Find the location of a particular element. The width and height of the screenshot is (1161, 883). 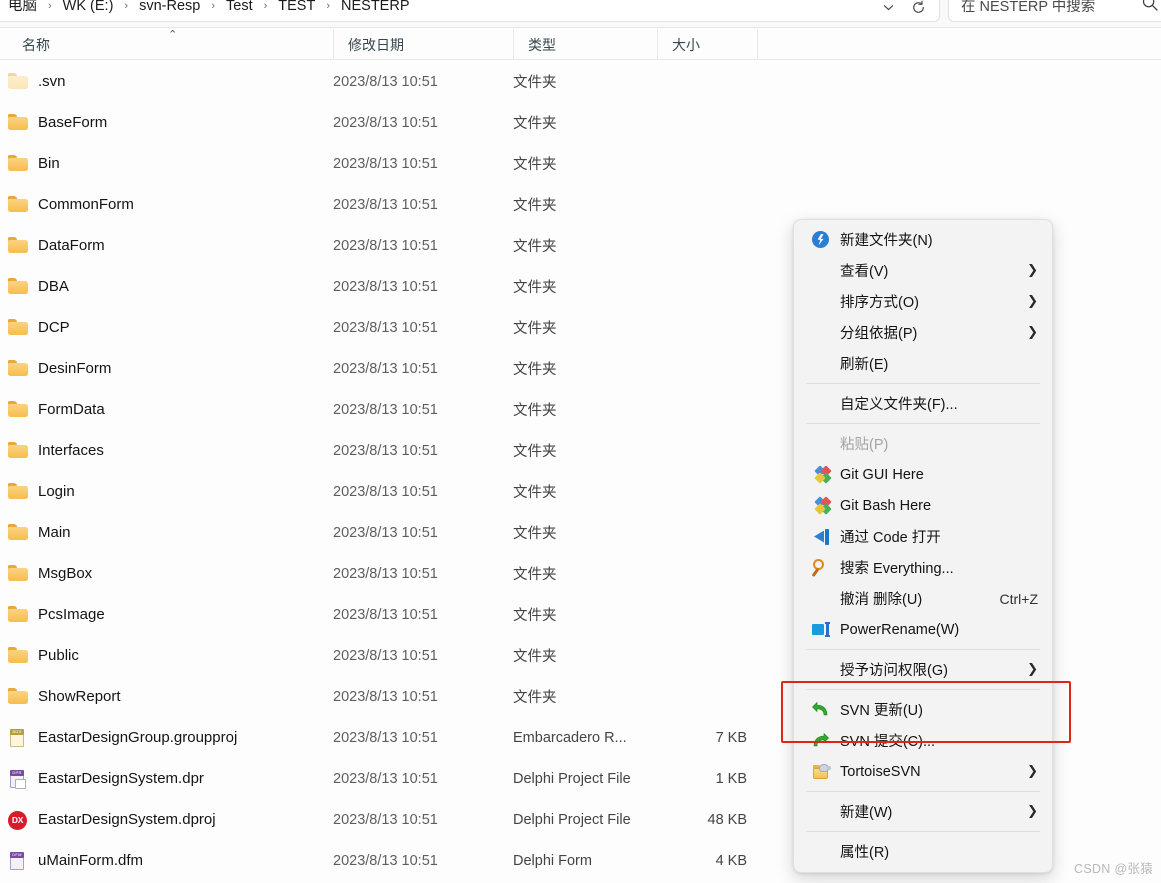

file-name-cell: DBA is located at coordinates (38, 286).